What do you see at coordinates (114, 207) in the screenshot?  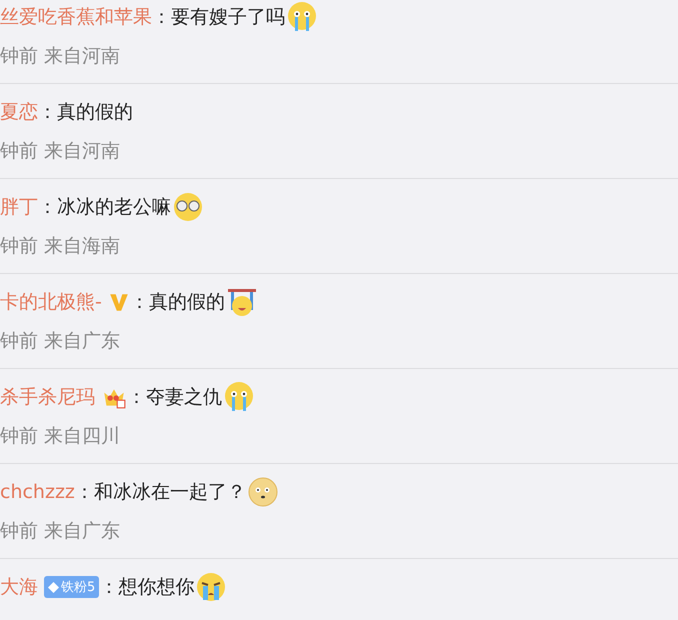 I see `comment-text: 冰冰的老公嘛` at bounding box center [114, 207].